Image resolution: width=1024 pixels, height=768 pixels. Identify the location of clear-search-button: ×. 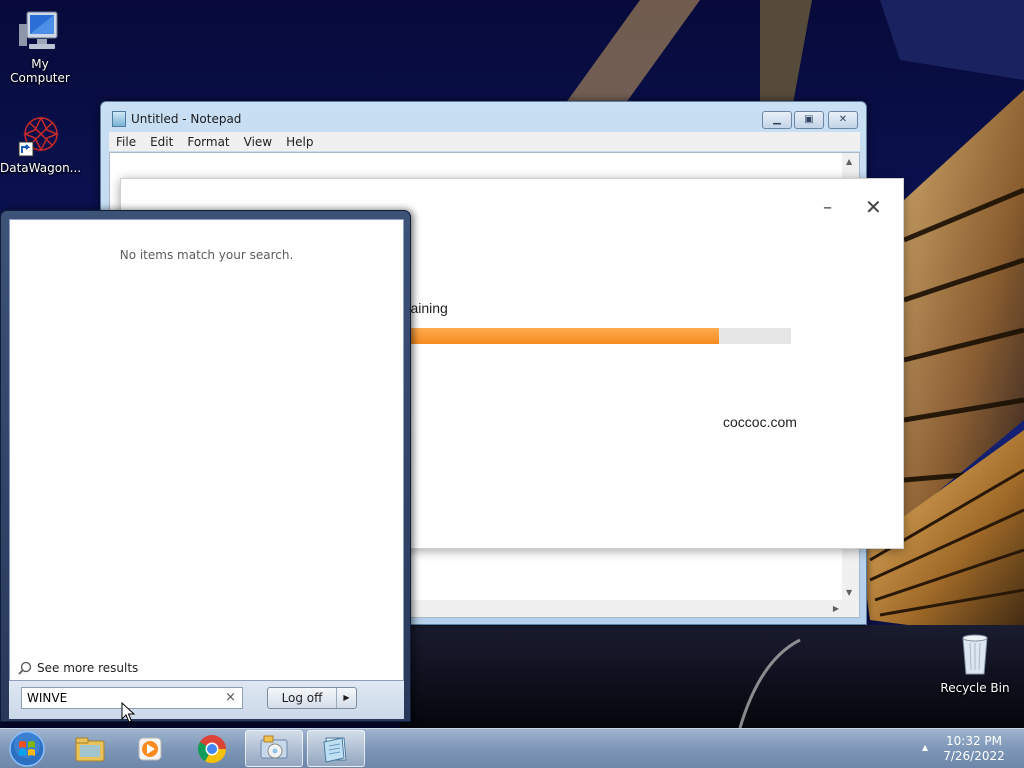
(230, 697).